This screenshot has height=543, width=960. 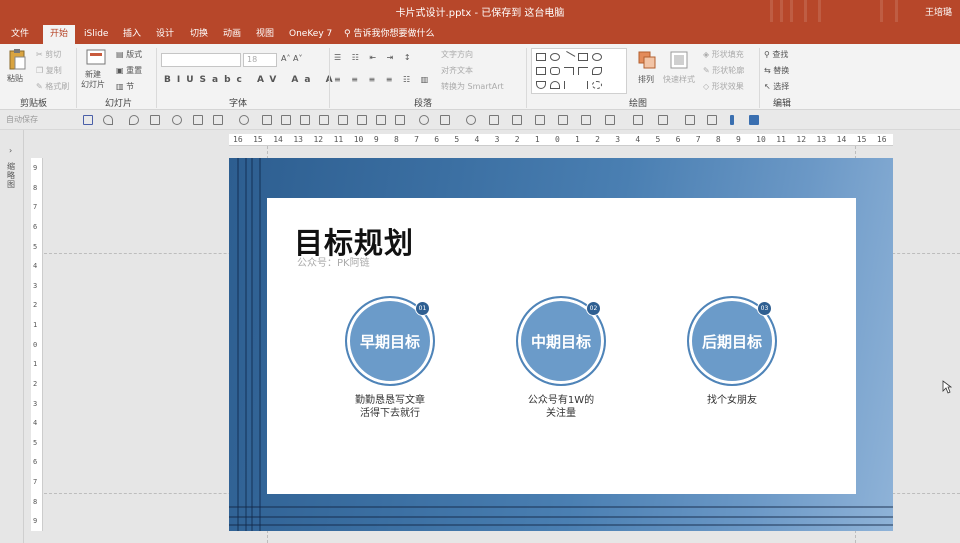 I want to click on tab-home: 开始, so click(x=59, y=34).